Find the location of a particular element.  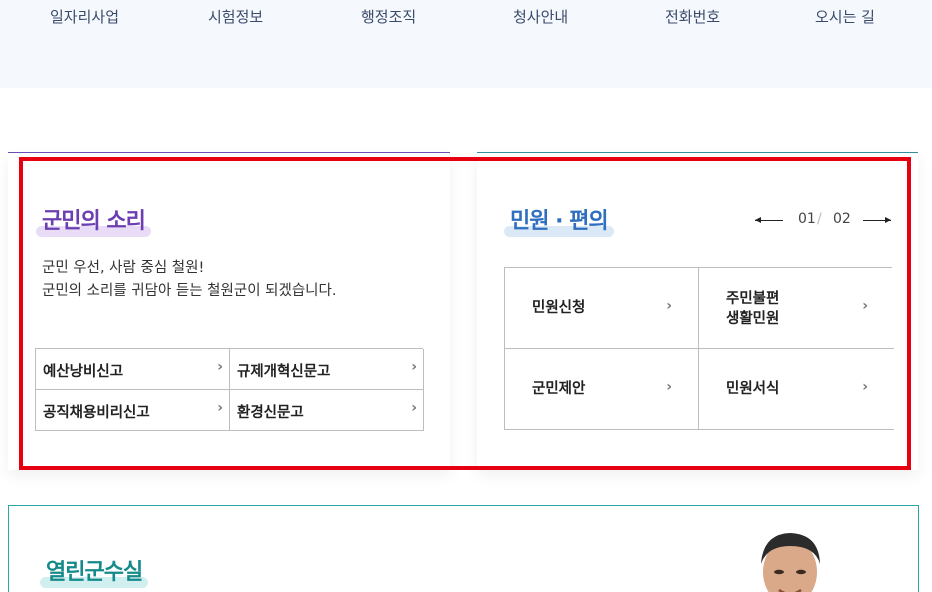

civil-service-links: 민원신청 › 주민불편 생활민원 › 군민제안 › 민원서식 › is located at coordinates (699, 348).